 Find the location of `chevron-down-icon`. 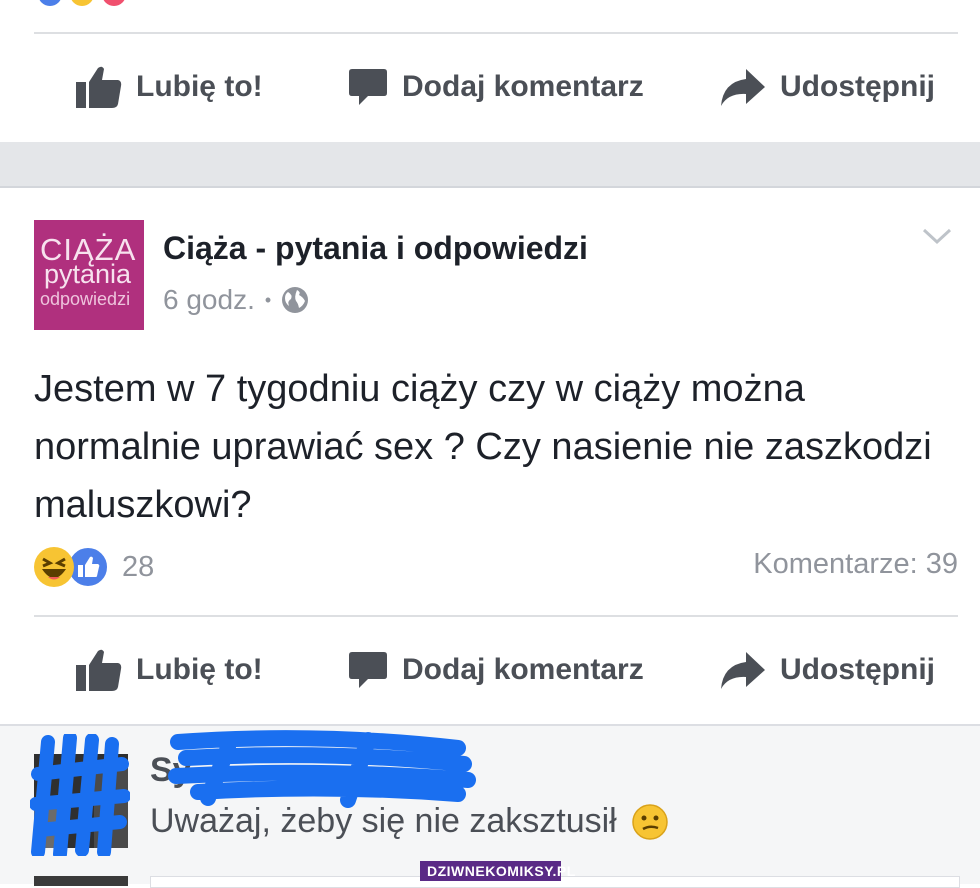

chevron-down-icon is located at coordinates (937, 236).